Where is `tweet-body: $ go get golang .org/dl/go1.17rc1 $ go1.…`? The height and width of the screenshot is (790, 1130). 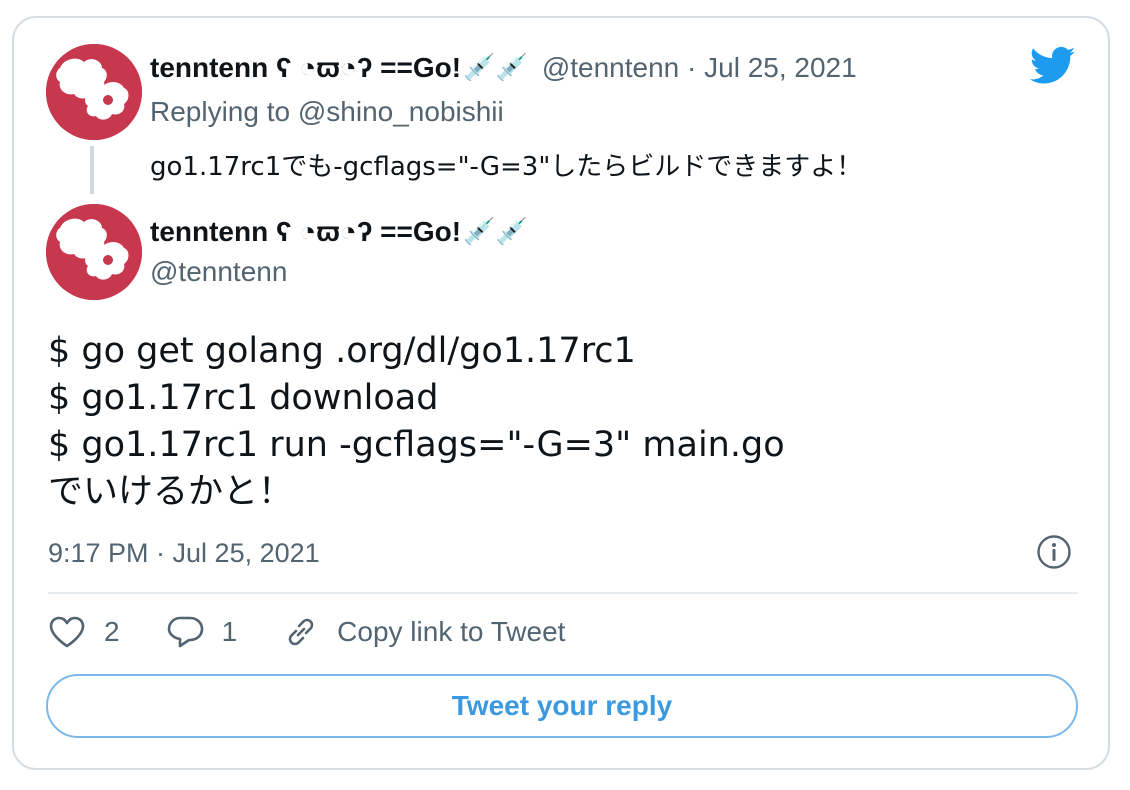 tweet-body: $ go get golang .org/dl/go1.17rc1 $ go1.… is located at coordinates (416, 421).